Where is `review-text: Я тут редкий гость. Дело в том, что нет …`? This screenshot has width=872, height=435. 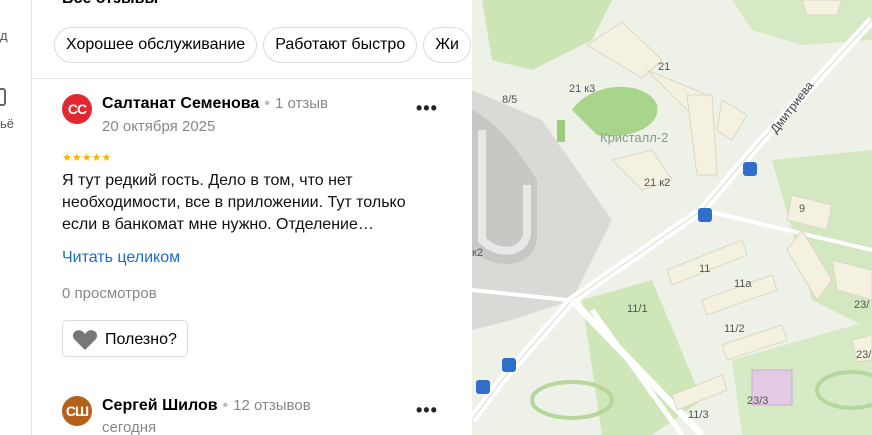
review-text: Я тут редкий гость. Дело в том, что нет … is located at coordinates (234, 202).